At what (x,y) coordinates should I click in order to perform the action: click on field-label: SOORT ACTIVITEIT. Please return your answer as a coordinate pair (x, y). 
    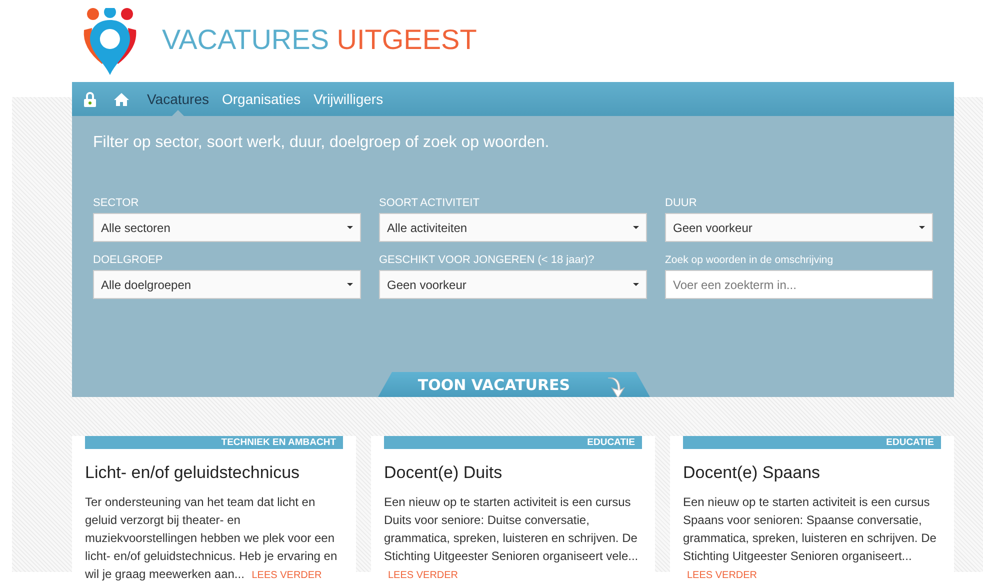
    Looking at the image, I should click on (429, 203).